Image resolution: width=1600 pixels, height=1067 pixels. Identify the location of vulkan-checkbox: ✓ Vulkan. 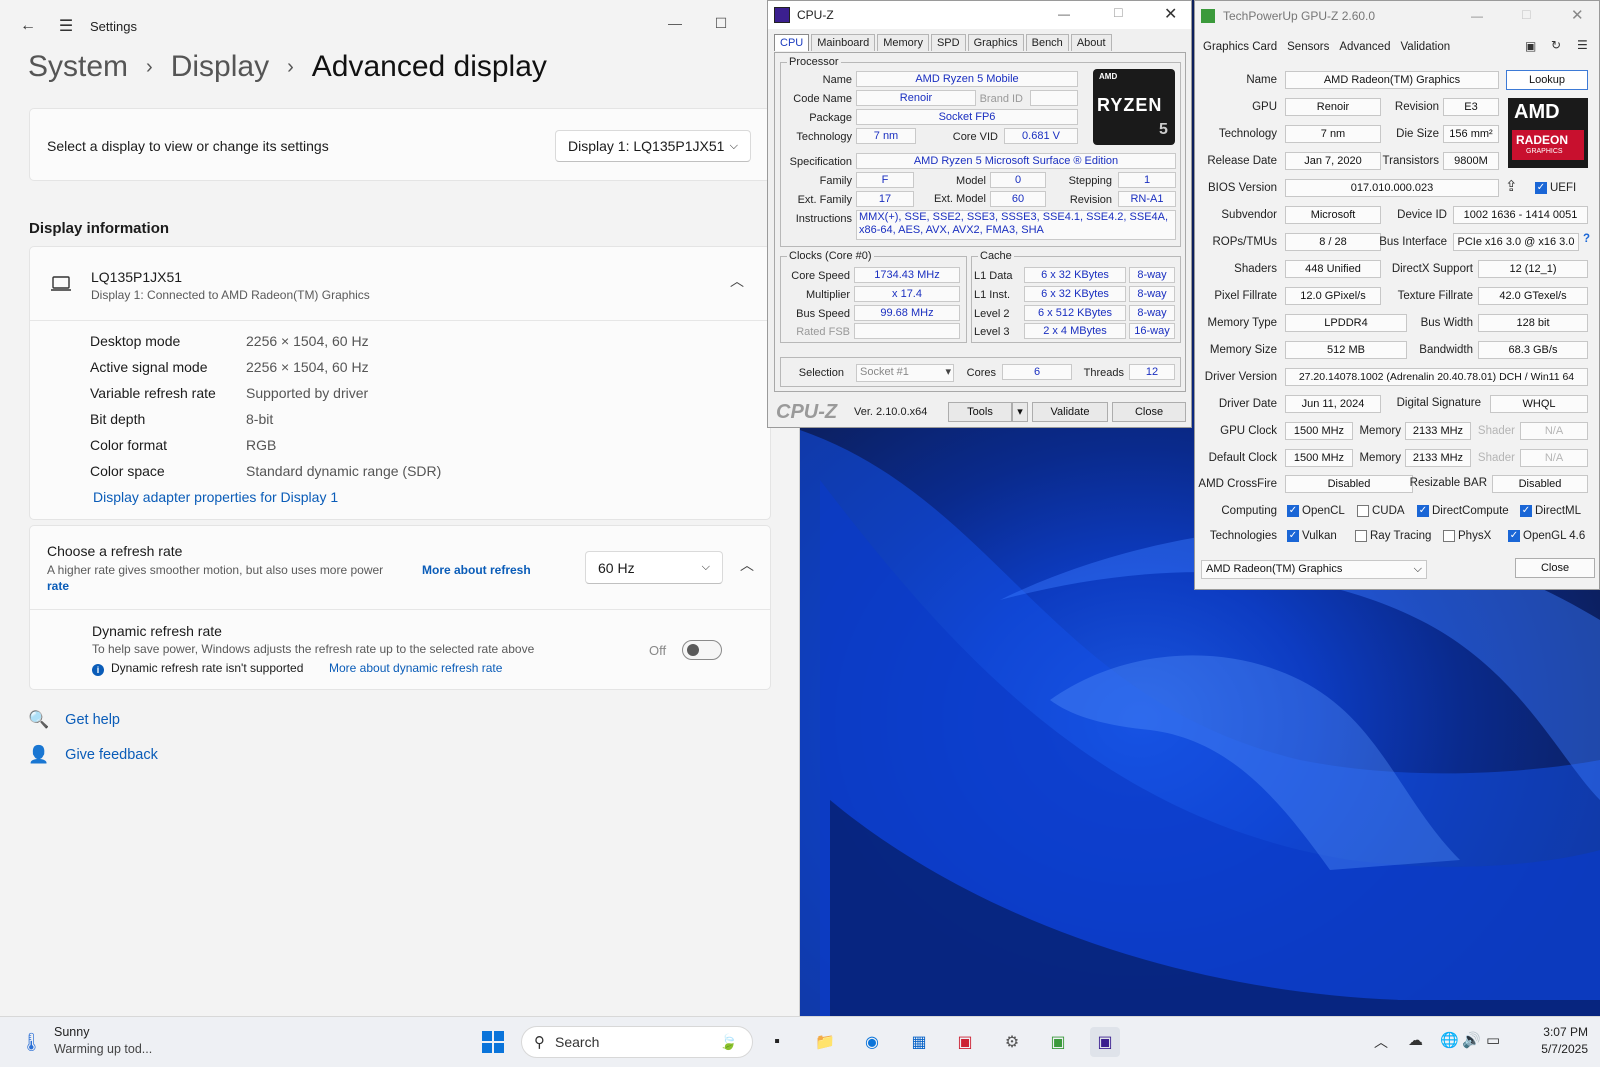
(1312, 536).